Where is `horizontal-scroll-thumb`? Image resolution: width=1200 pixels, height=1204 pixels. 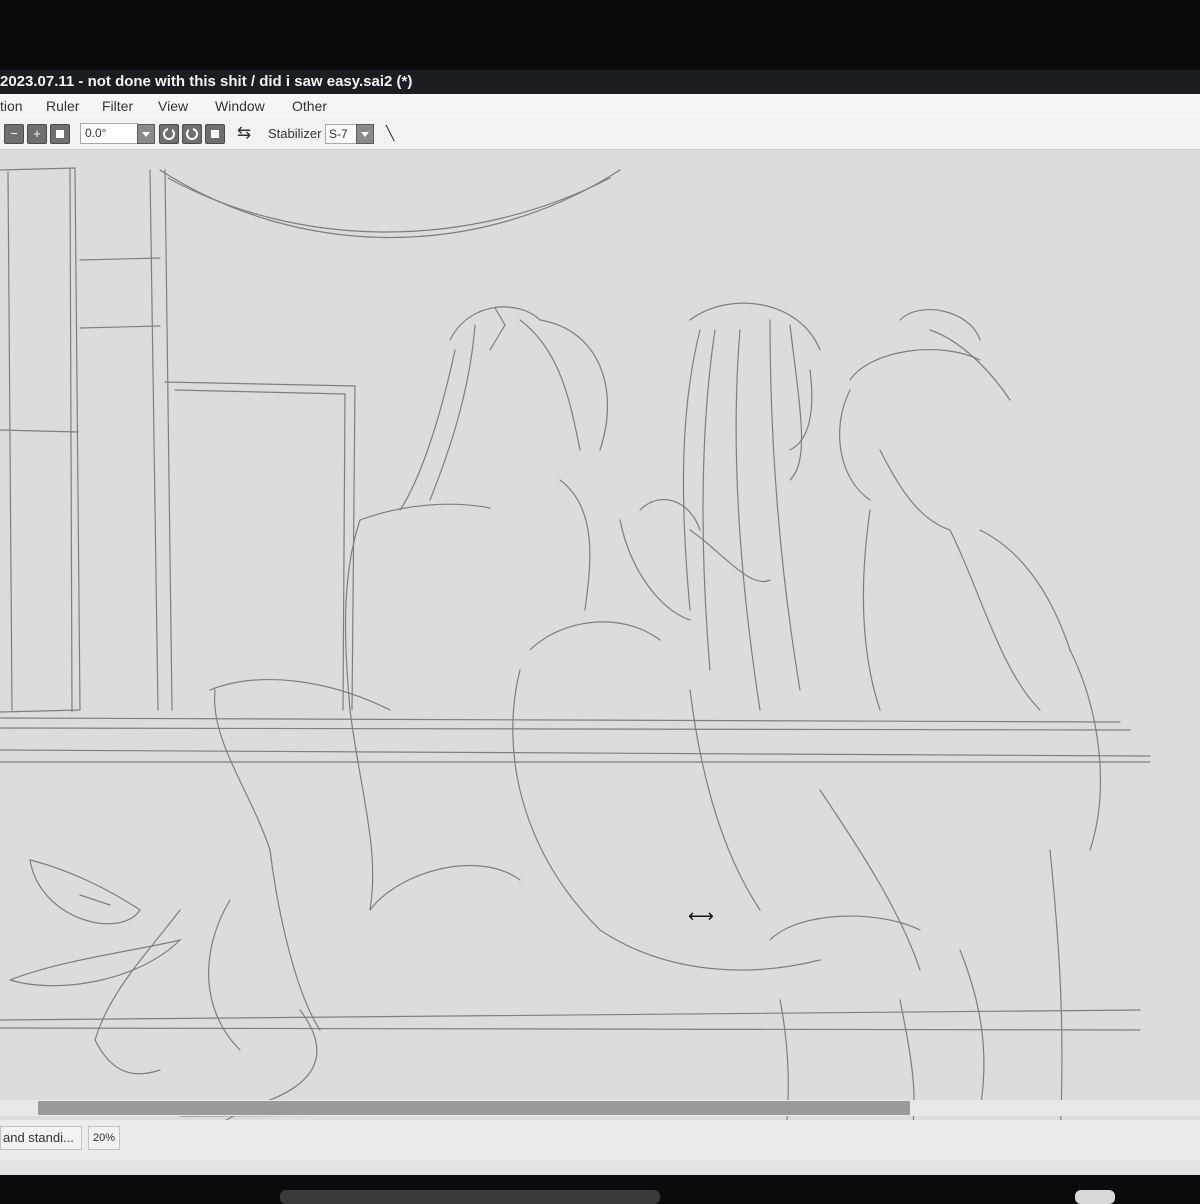 horizontal-scroll-thumb is located at coordinates (474, 1108).